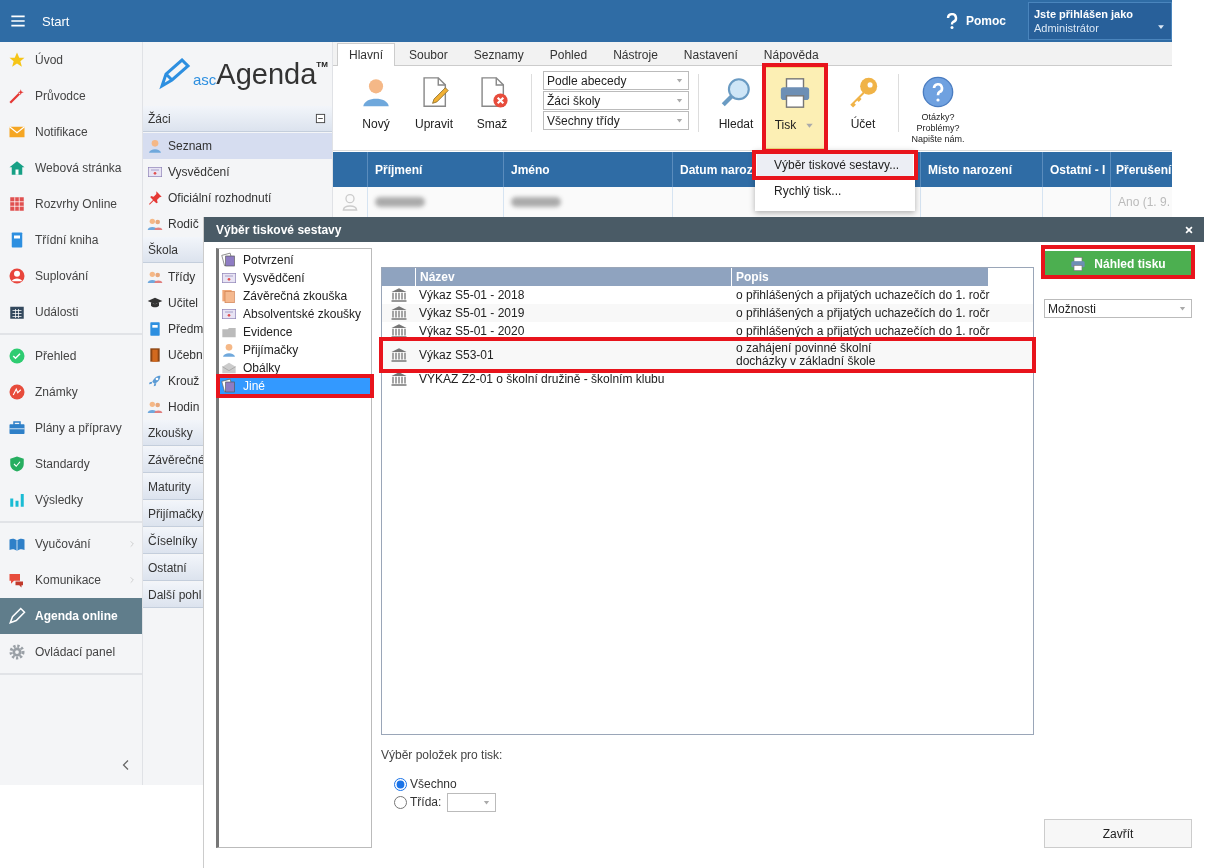  Describe the element at coordinates (442, 755) in the screenshot. I see `section-label: Výběr položek pro tisk:` at that location.